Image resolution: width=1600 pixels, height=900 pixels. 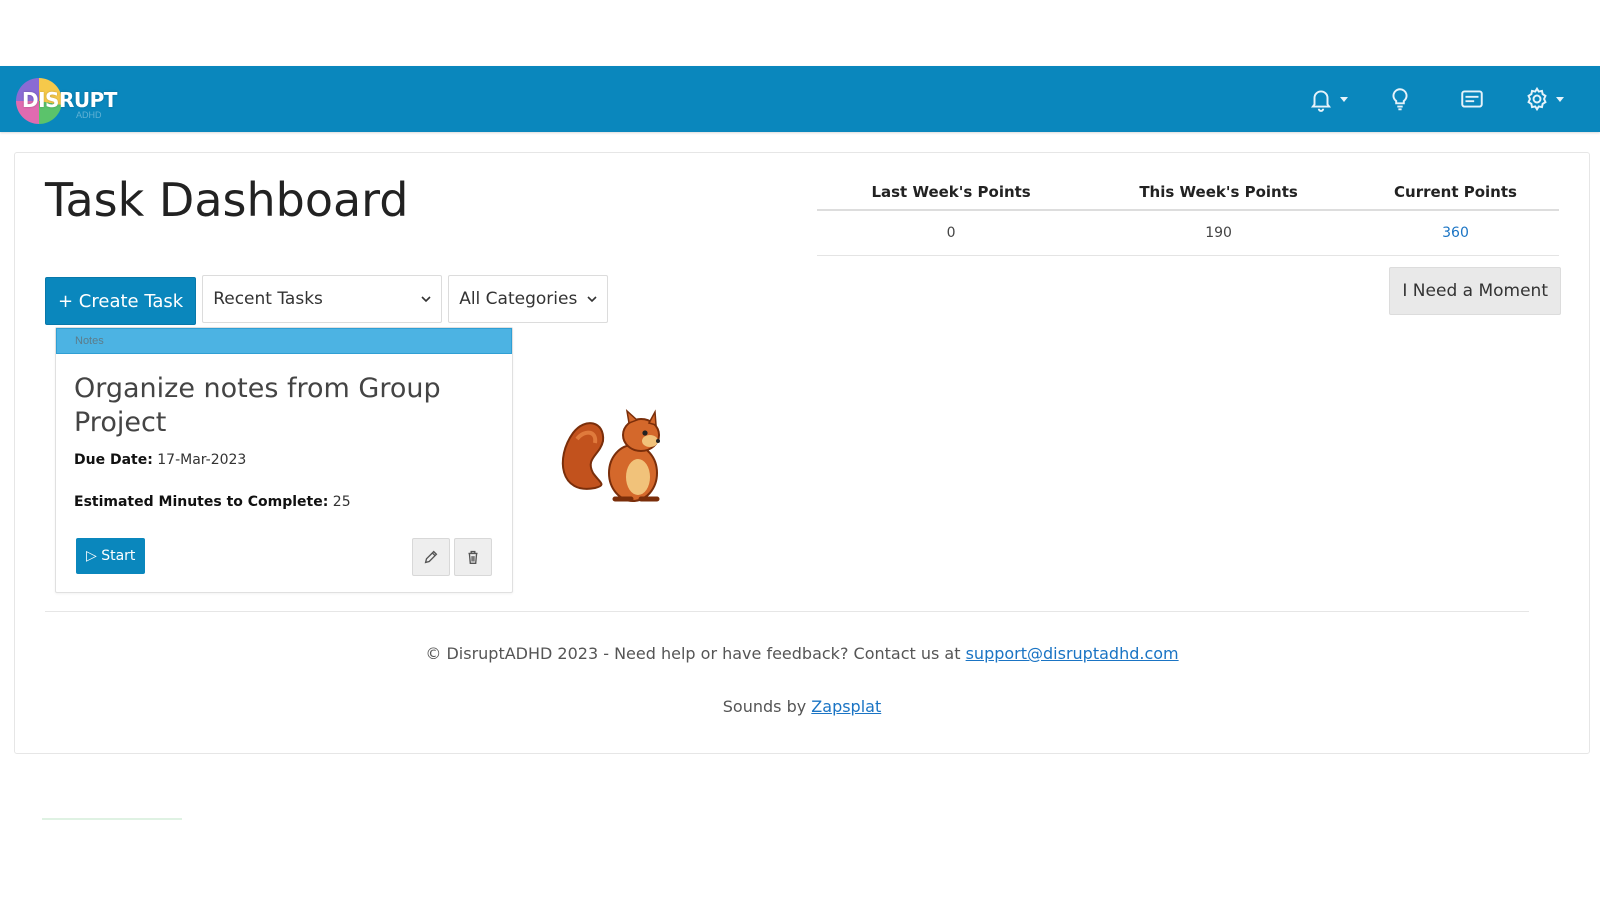 I want to click on trash-icon, so click(x=473, y=557).